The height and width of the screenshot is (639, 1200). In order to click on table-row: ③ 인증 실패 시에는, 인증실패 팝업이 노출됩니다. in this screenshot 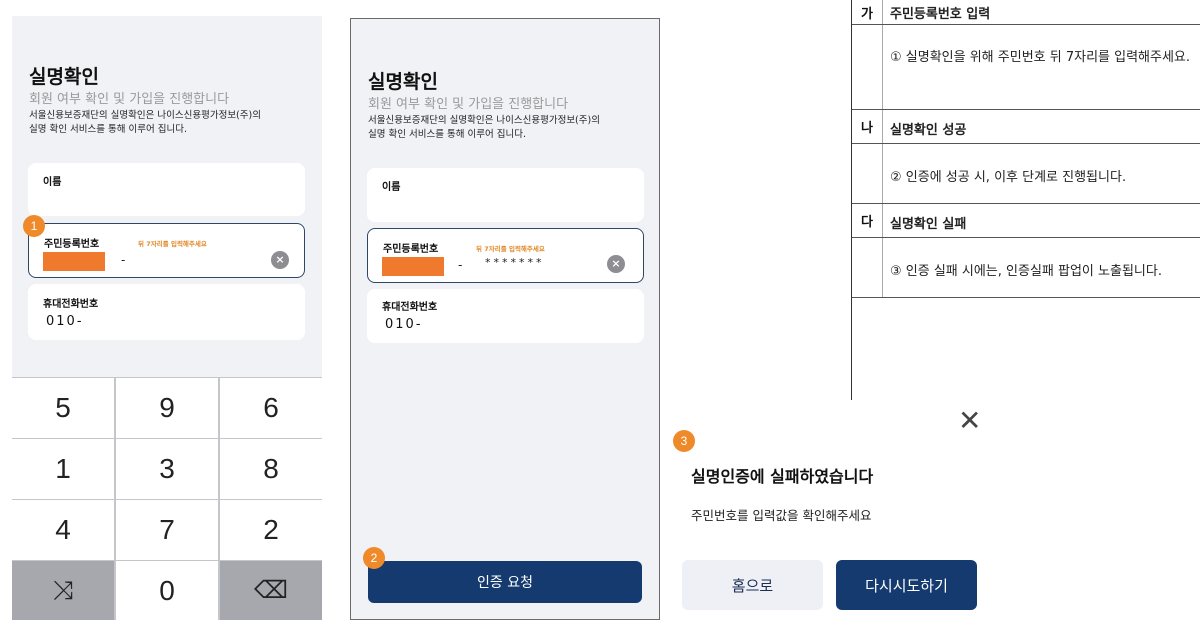, I will do `click(1026, 268)`.